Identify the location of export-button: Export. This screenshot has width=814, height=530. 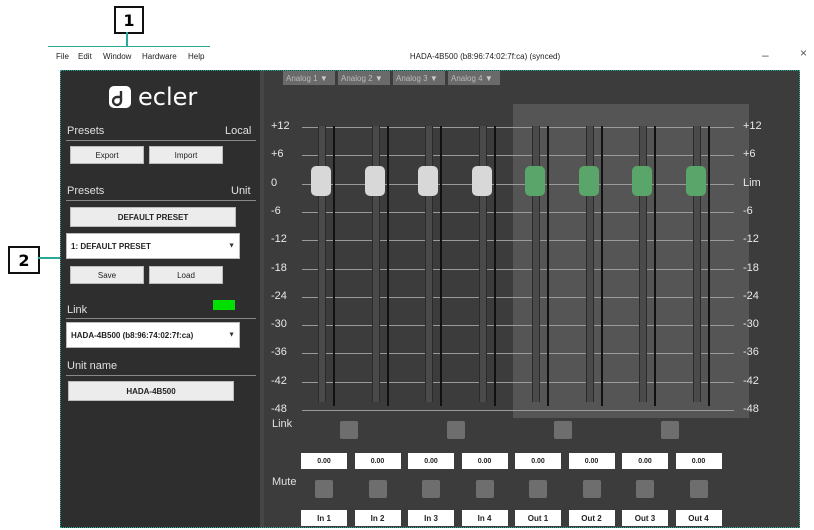
(107, 155).